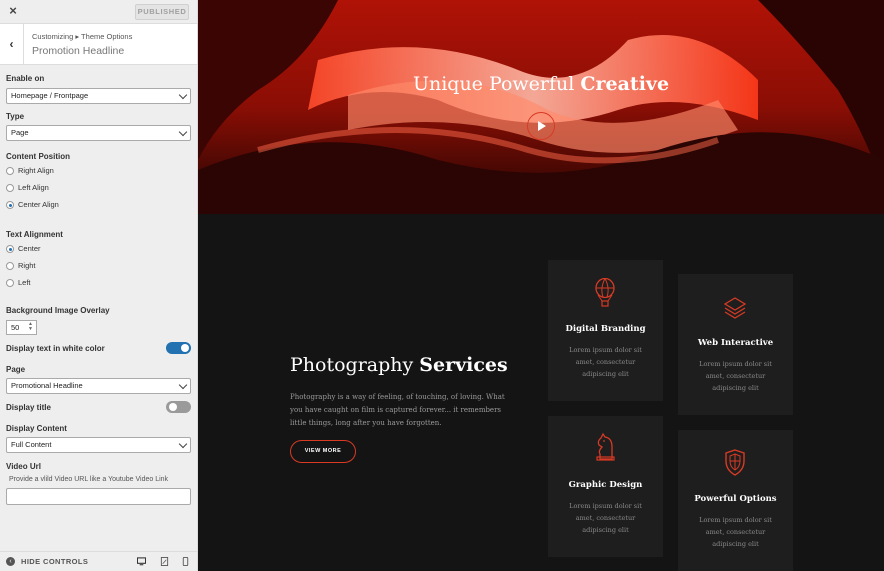  Describe the element at coordinates (605, 446) in the screenshot. I see `chess-knight-icon` at that location.